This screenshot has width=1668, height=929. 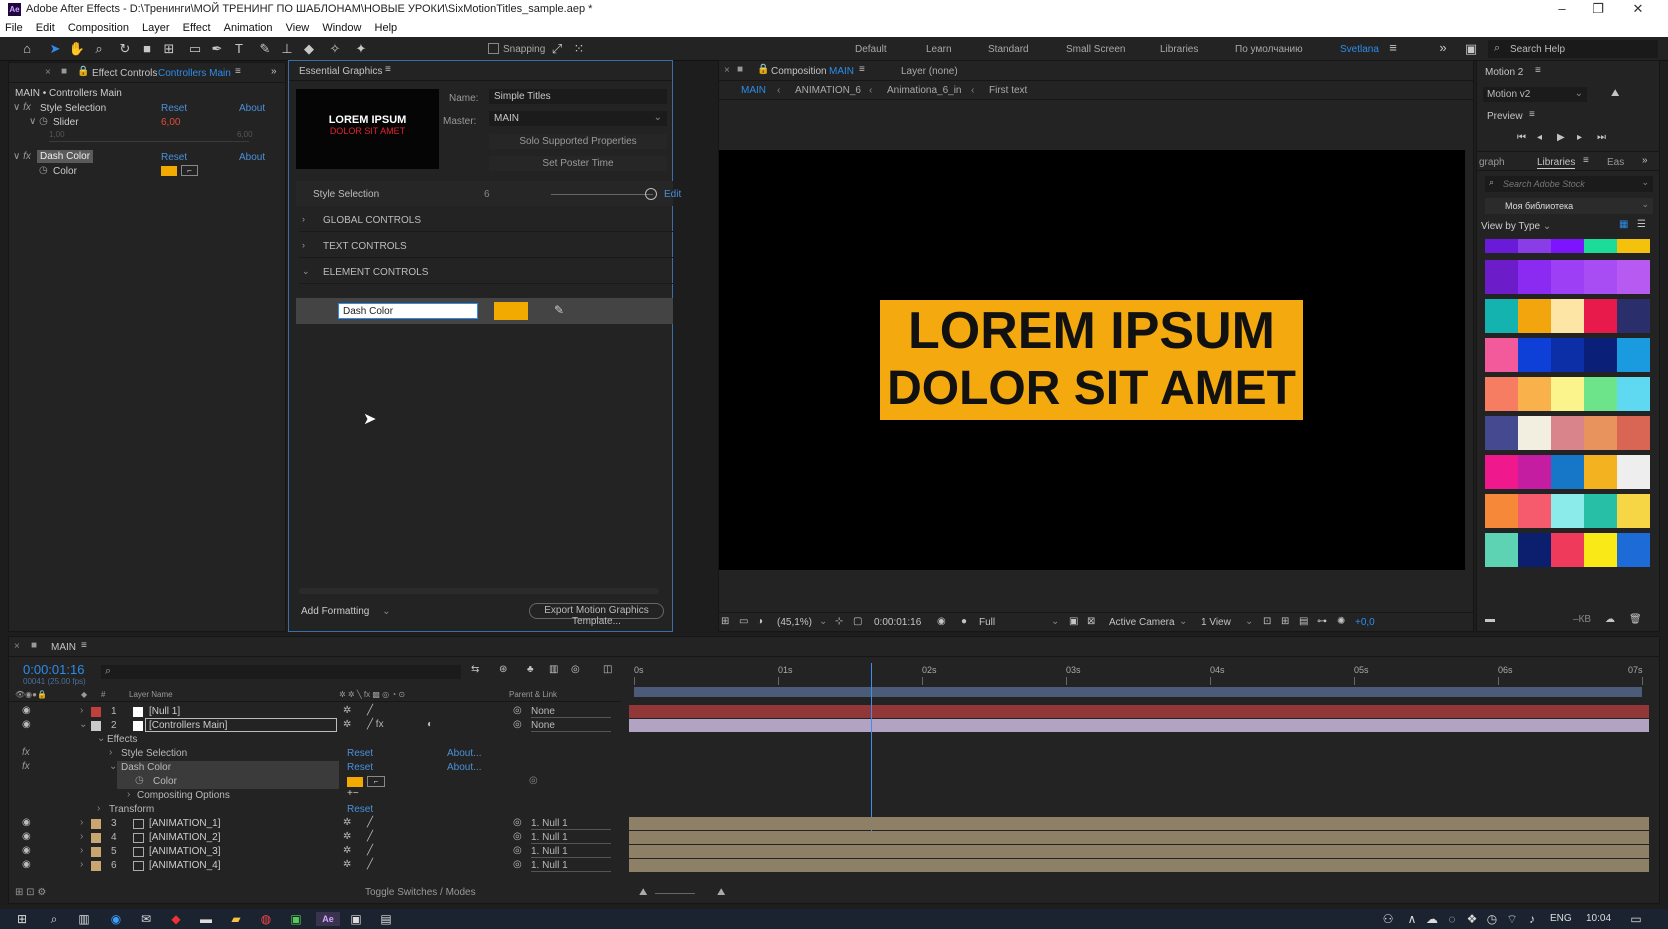 I want to click on color-channel-icon: ●, so click(x=964, y=621).